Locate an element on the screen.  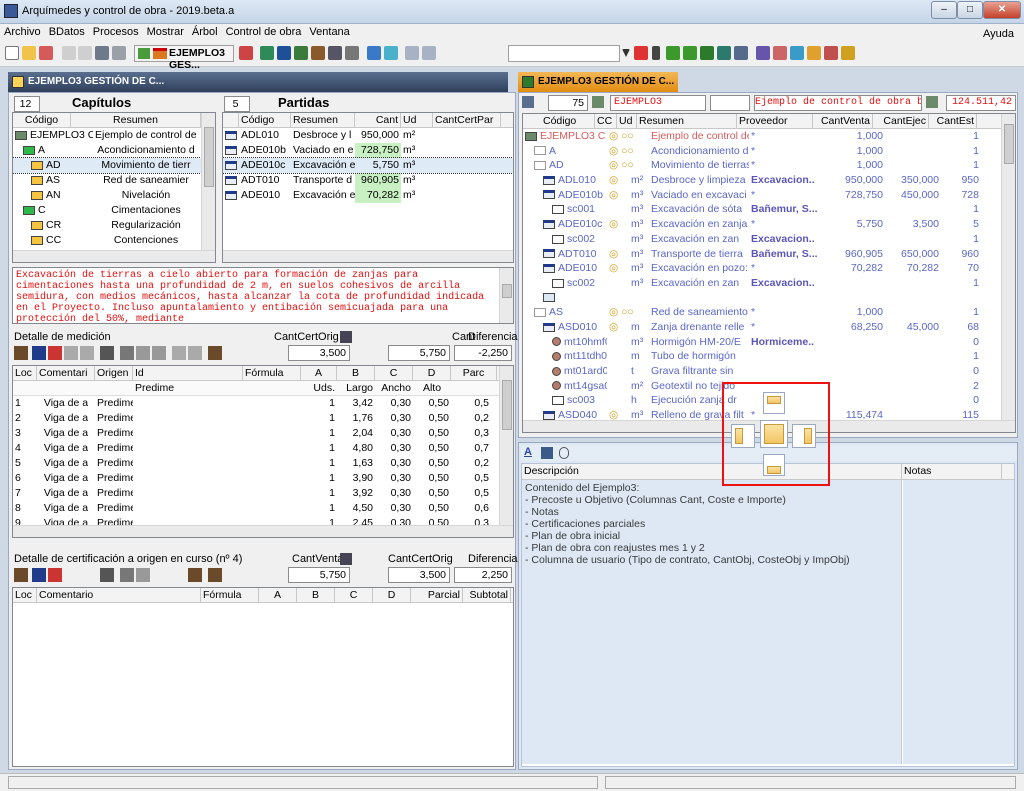
new-icon is located at coordinates (12, 53).